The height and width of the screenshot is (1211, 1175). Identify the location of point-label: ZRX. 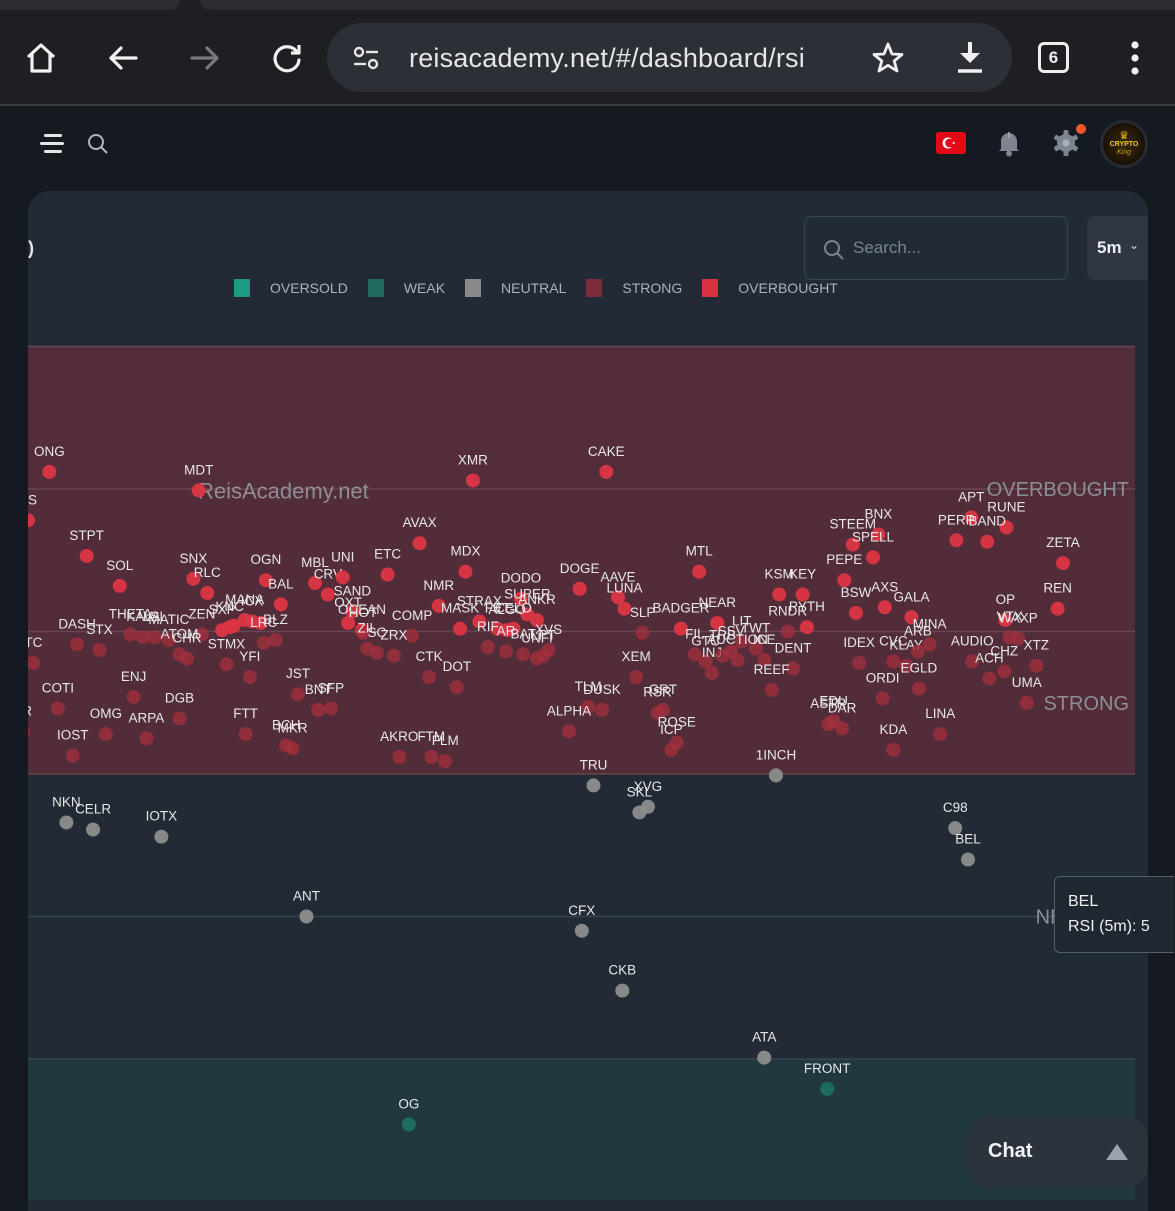
(393, 635).